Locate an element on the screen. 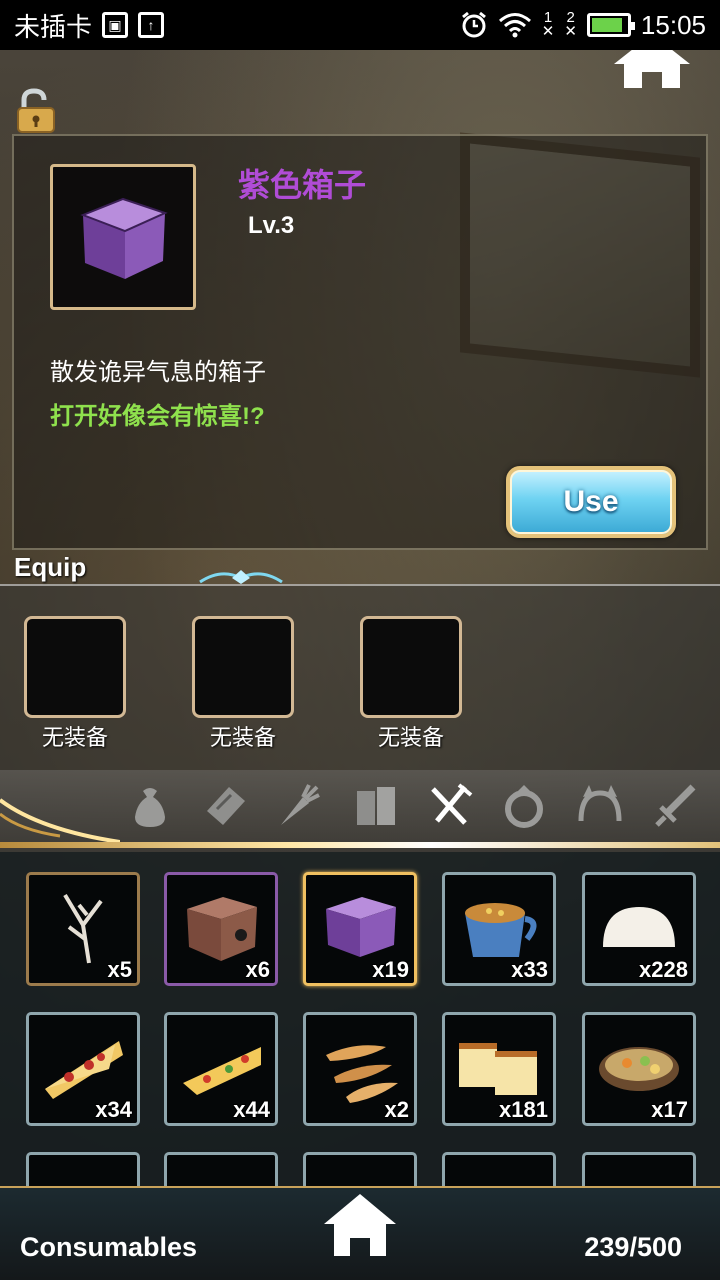 The width and height of the screenshot is (720, 1280). item-hint: 打开好像会有惊喜!? is located at coordinates (157, 416).